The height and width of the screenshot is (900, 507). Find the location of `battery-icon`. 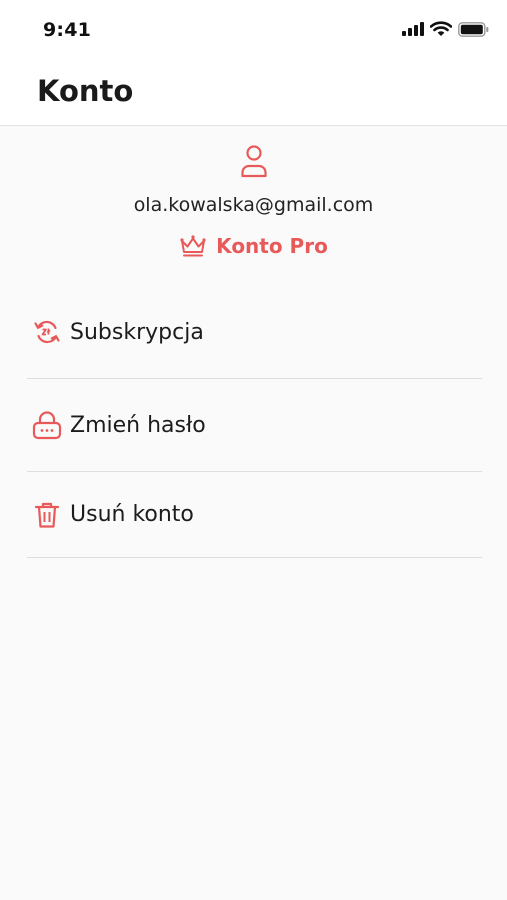

battery-icon is located at coordinates (473, 29).